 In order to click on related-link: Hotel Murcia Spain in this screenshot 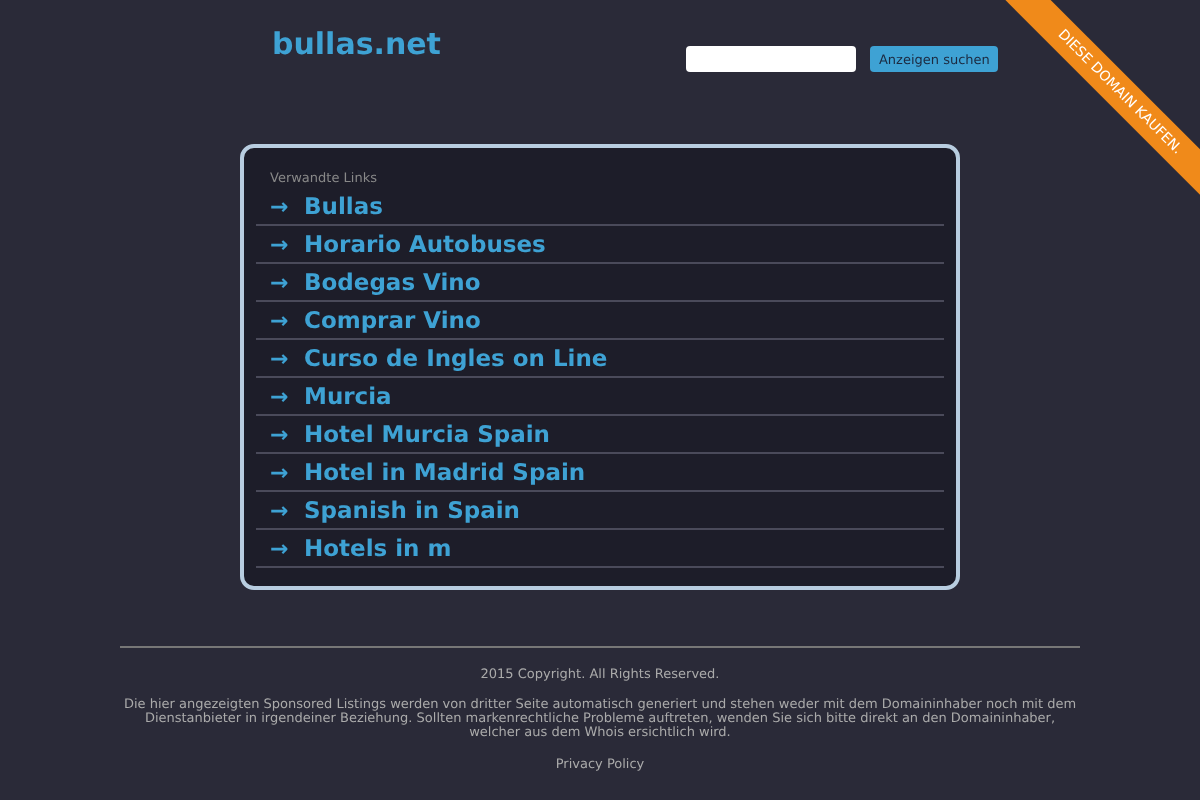, I will do `click(427, 434)`.